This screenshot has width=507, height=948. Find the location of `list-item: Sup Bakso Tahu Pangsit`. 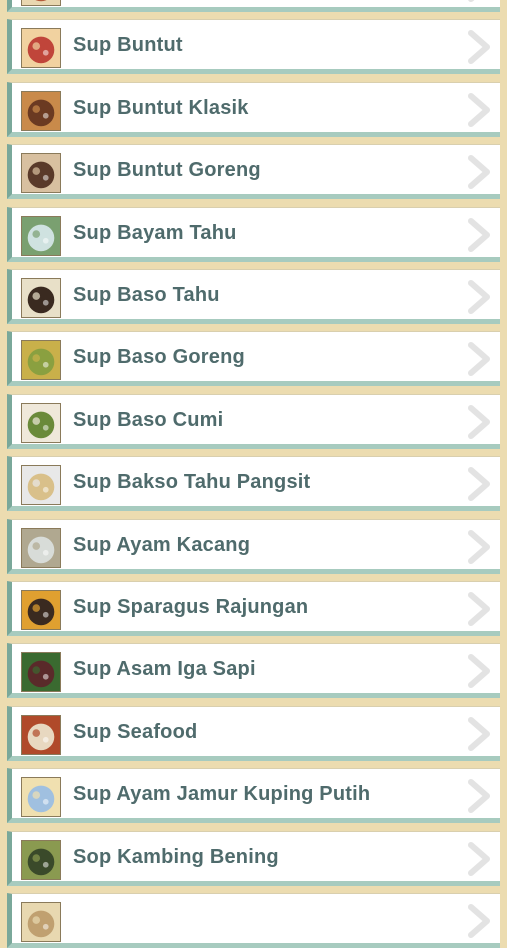

list-item: Sup Bakso Tahu Pangsit is located at coordinates (253, 484).